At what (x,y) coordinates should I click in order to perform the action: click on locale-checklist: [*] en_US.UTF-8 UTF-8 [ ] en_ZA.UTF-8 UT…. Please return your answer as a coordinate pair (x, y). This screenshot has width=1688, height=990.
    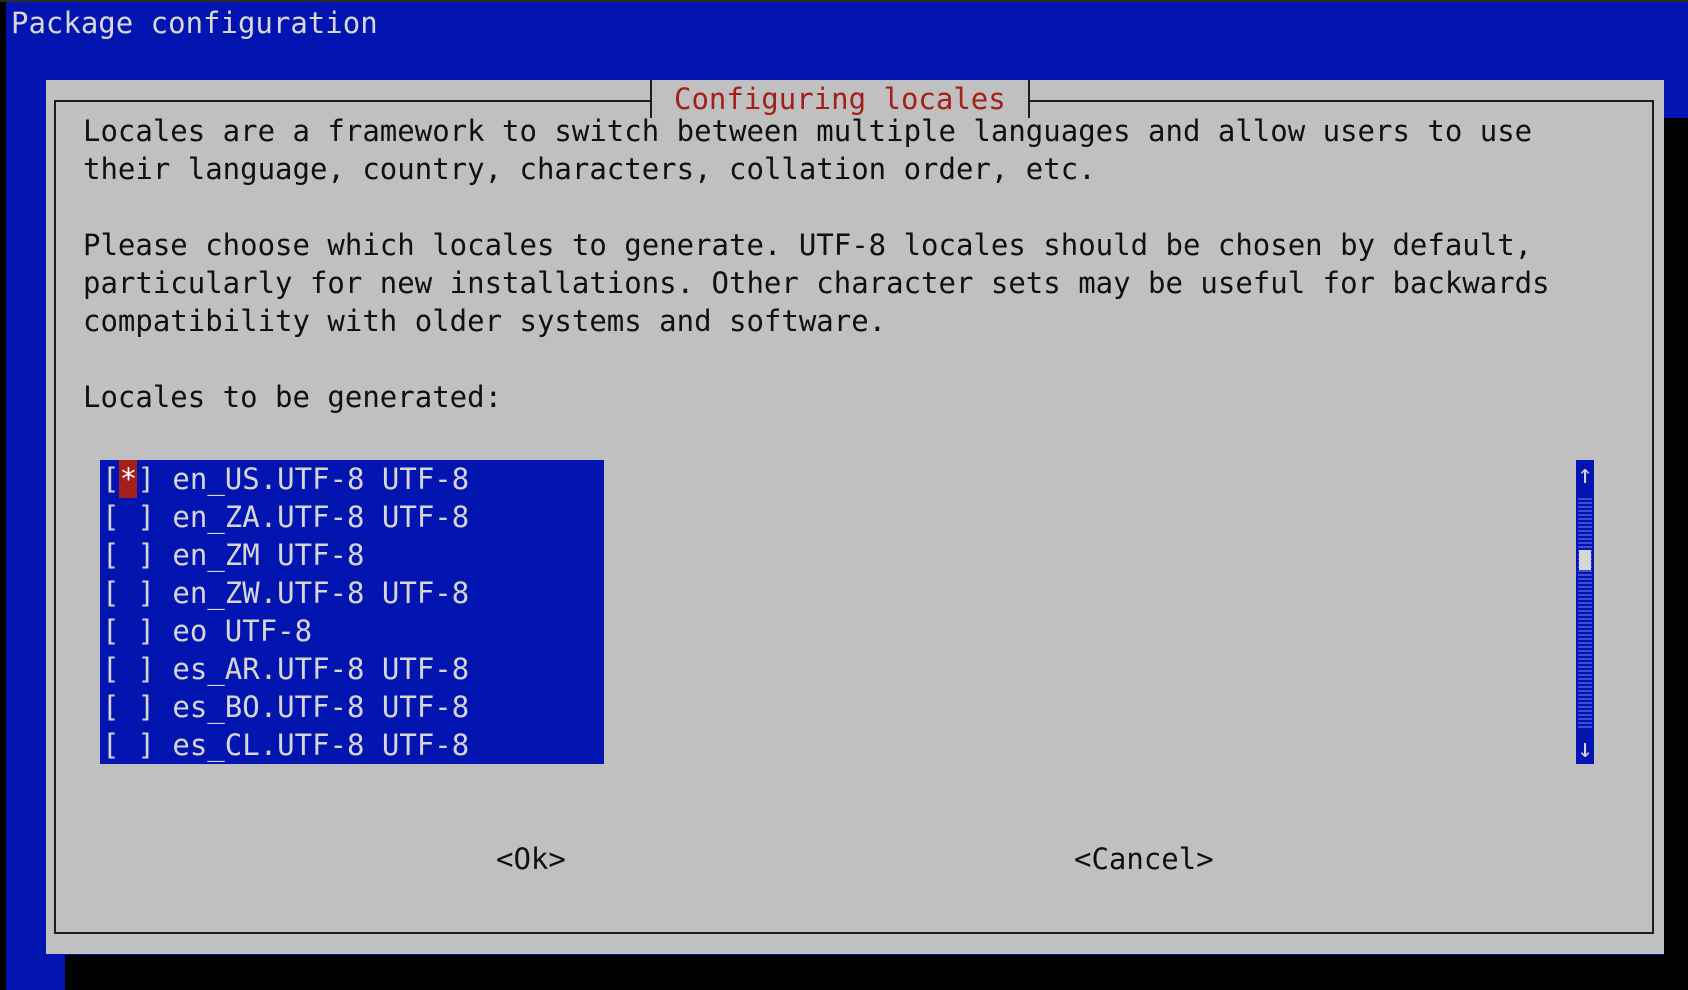
    Looking at the image, I should click on (352, 612).